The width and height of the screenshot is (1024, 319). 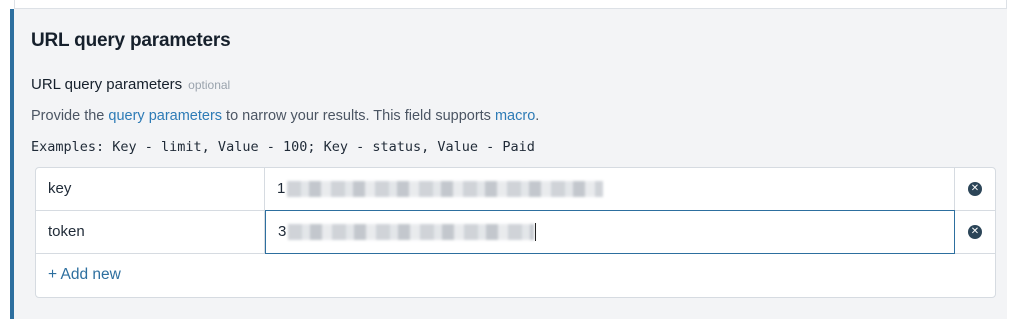 I want to click on add-new-param-button: + Add new, so click(x=84, y=275).